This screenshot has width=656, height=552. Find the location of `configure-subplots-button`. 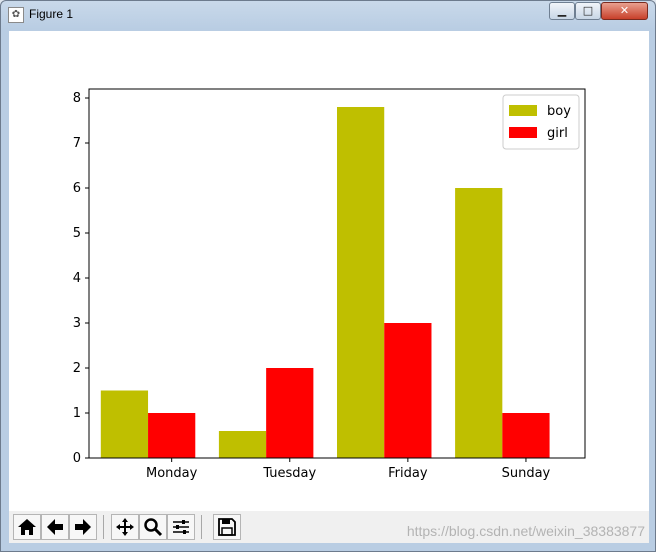

configure-subplots-button is located at coordinates (181, 527).